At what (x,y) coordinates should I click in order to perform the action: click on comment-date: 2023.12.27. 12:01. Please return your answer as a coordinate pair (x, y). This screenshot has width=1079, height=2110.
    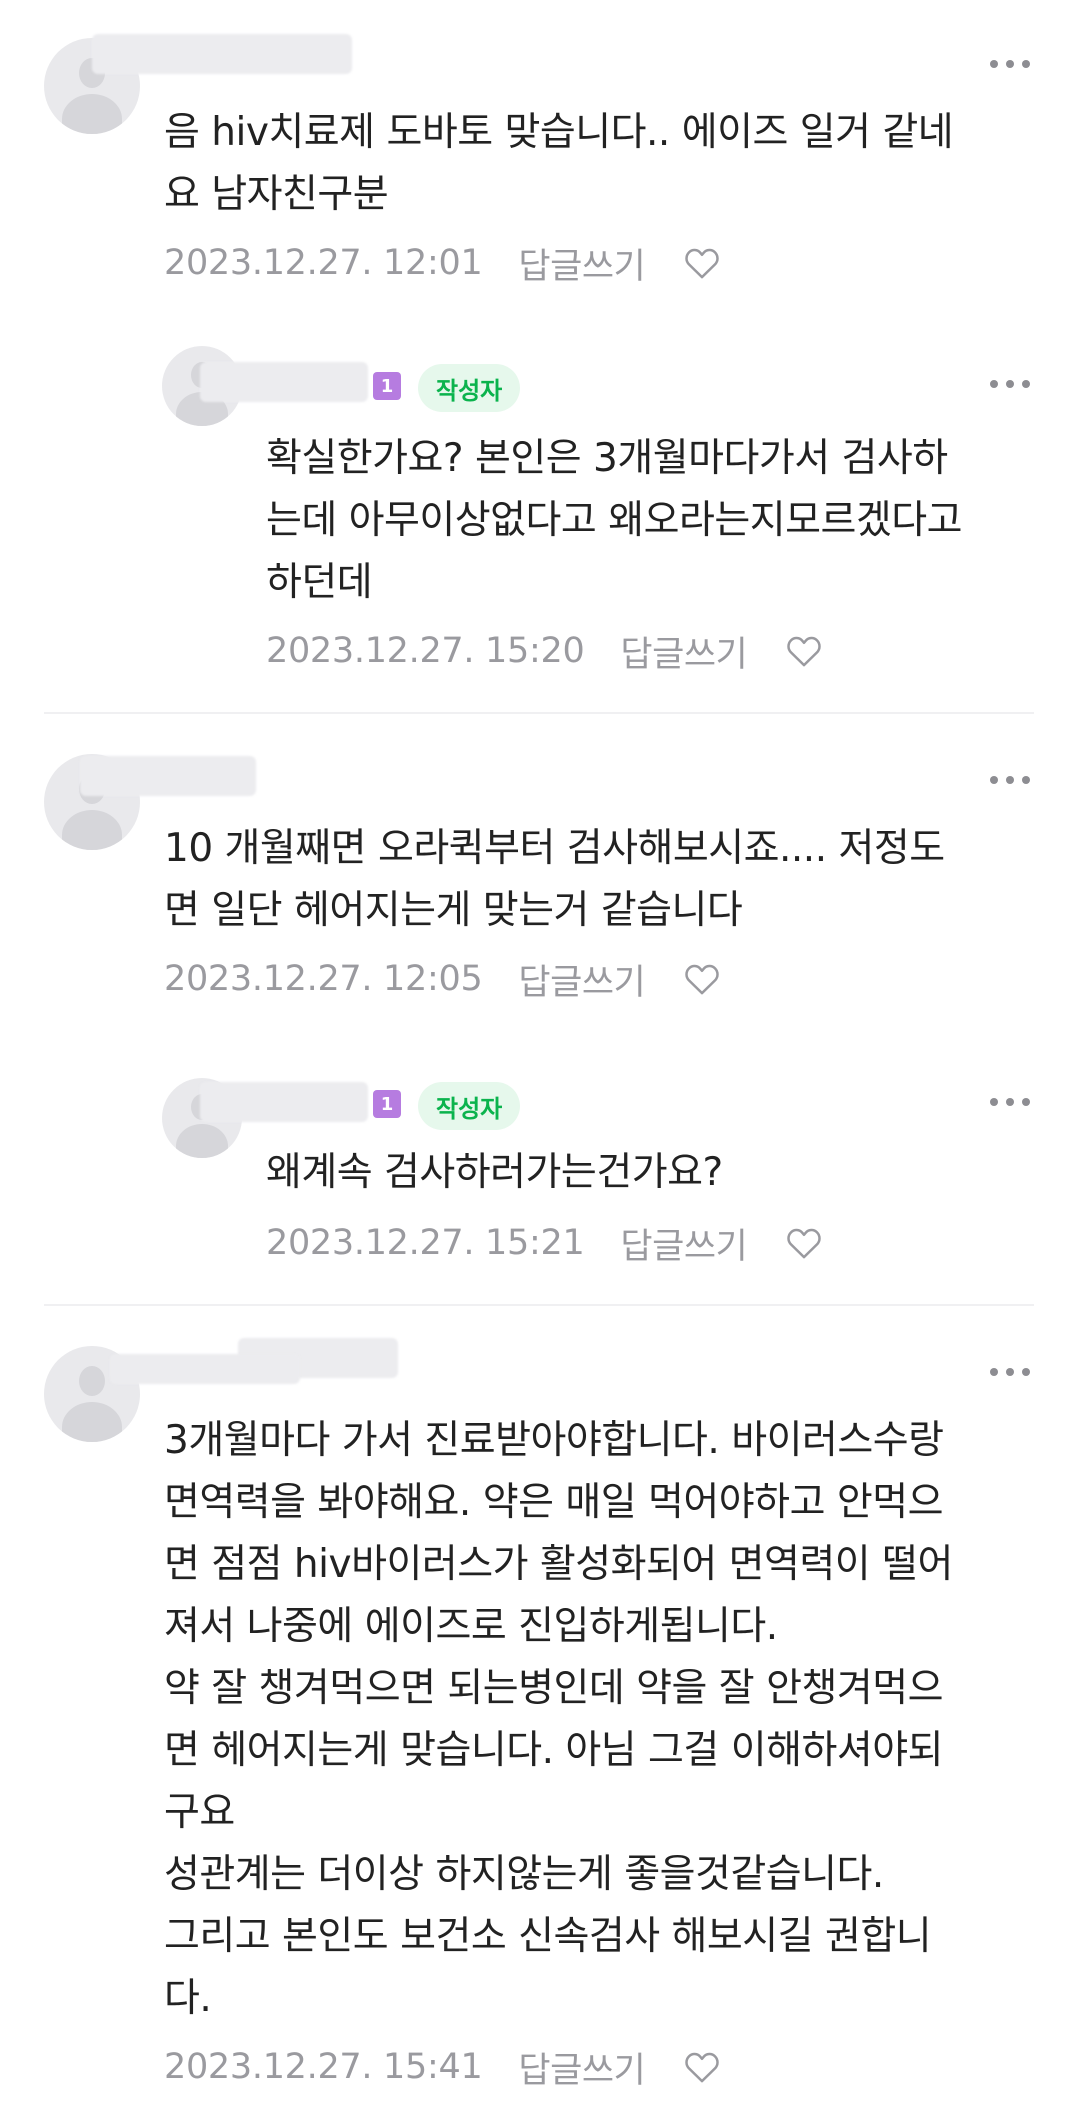
    Looking at the image, I should click on (323, 263).